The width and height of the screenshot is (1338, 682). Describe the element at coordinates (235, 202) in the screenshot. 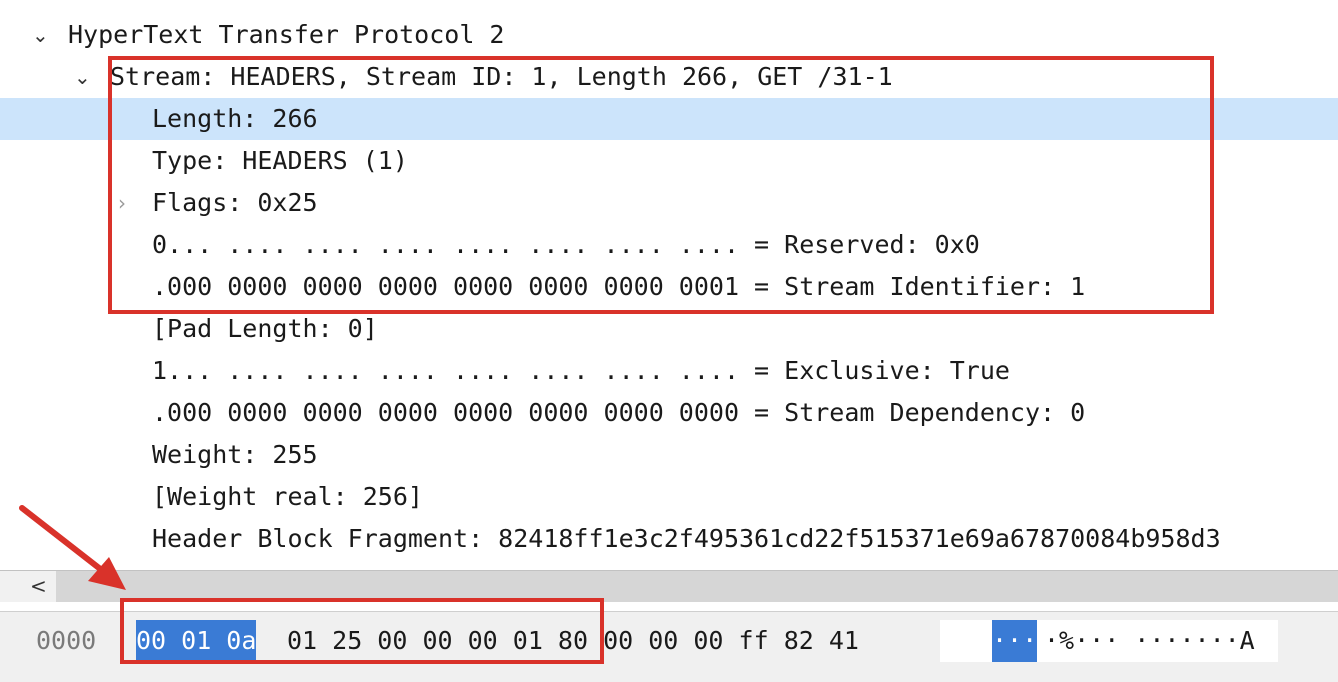

I see `field-flags: Flags: 0x25` at that location.